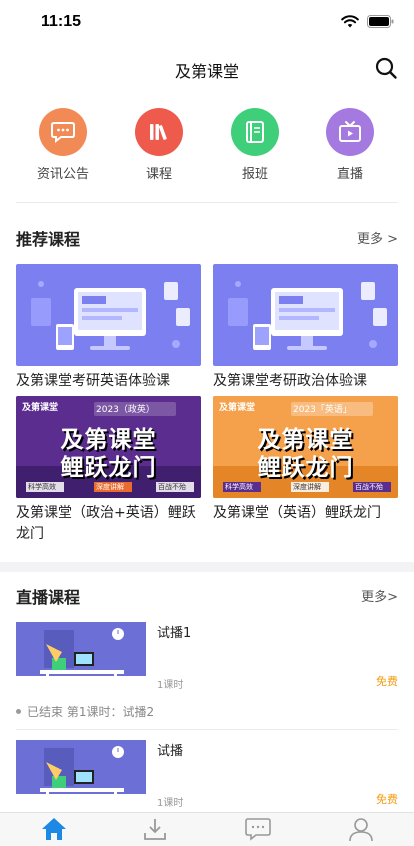 This screenshot has height=846, width=414. Describe the element at coordinates (62, 174) in the screenshot. I see `quick-menu-label: 资讯公告` at that location.